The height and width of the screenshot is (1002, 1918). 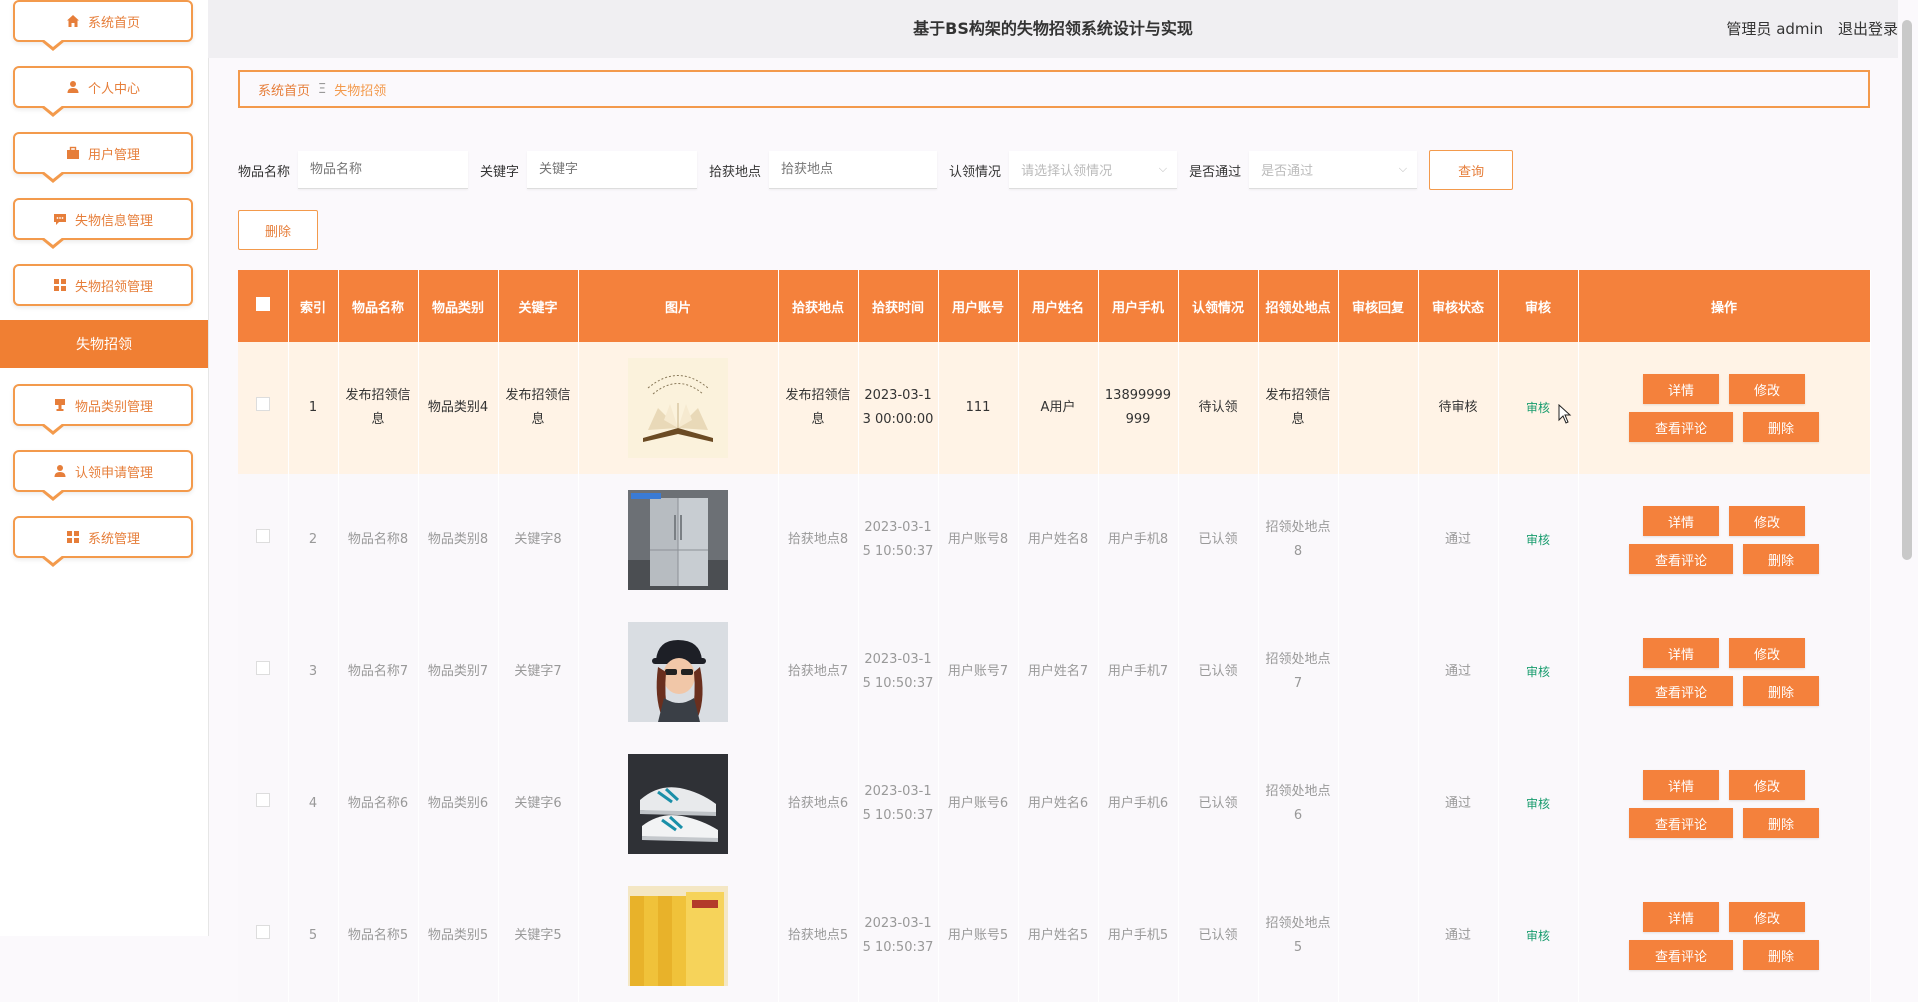 I want to click on item-name-input, so click(x=383, y=170).